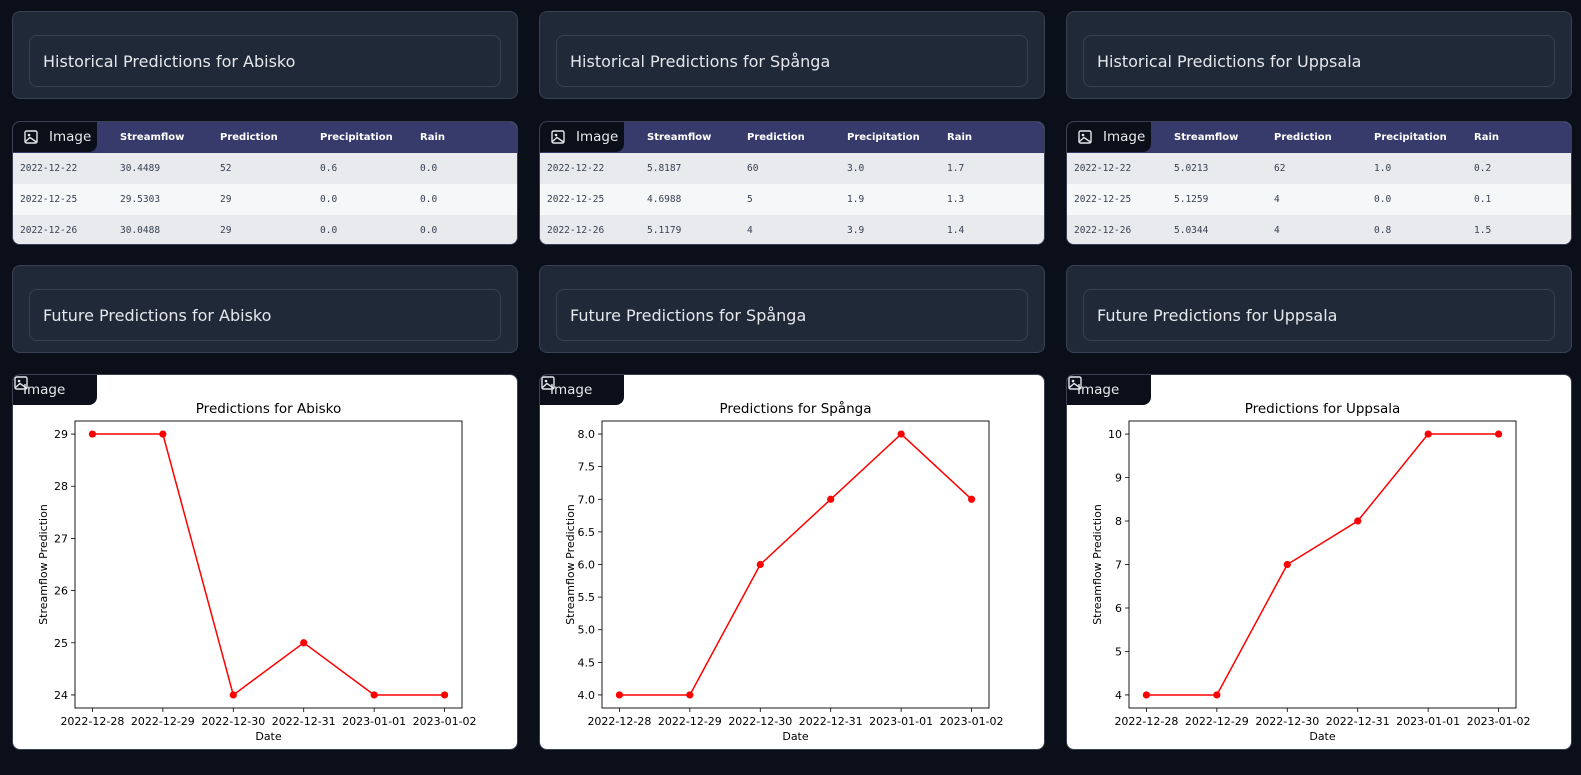  I want to click on table-row: 2022-12-25 4.6988 5 1.9 1.3, so click(792, 199).